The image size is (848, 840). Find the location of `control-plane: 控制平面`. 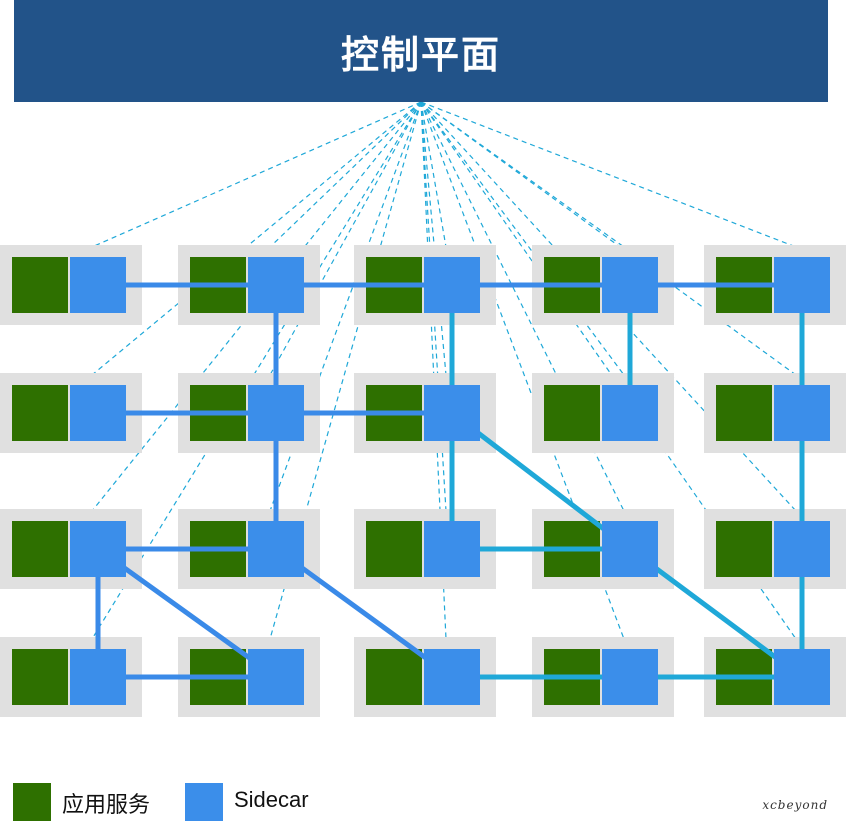

control-plane: 控制平面 is located at coordinates (421, 51).